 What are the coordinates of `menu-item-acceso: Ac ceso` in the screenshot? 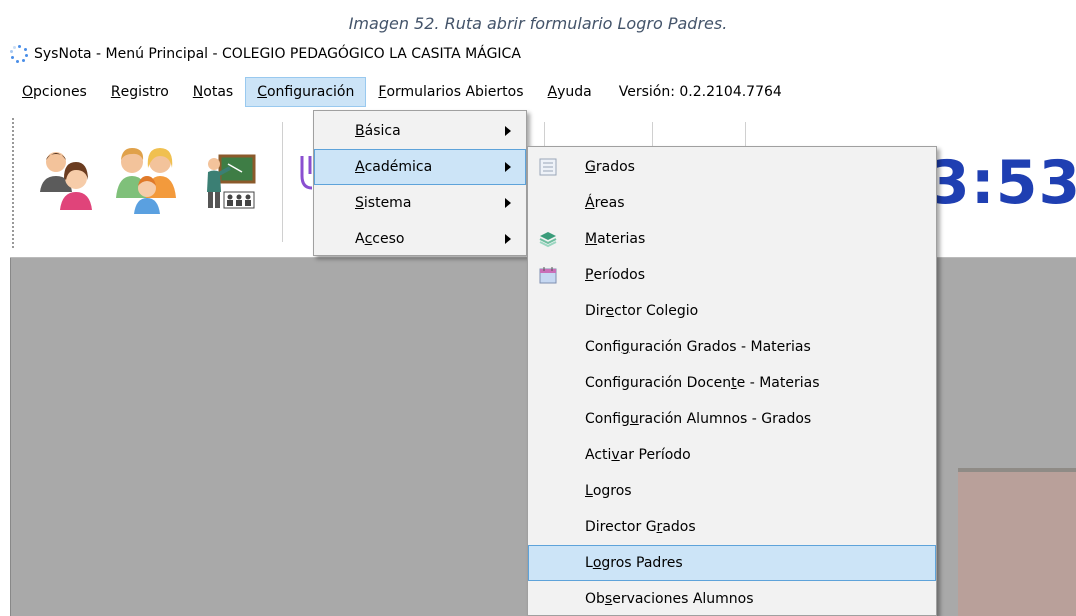 It's located at (420, 239).